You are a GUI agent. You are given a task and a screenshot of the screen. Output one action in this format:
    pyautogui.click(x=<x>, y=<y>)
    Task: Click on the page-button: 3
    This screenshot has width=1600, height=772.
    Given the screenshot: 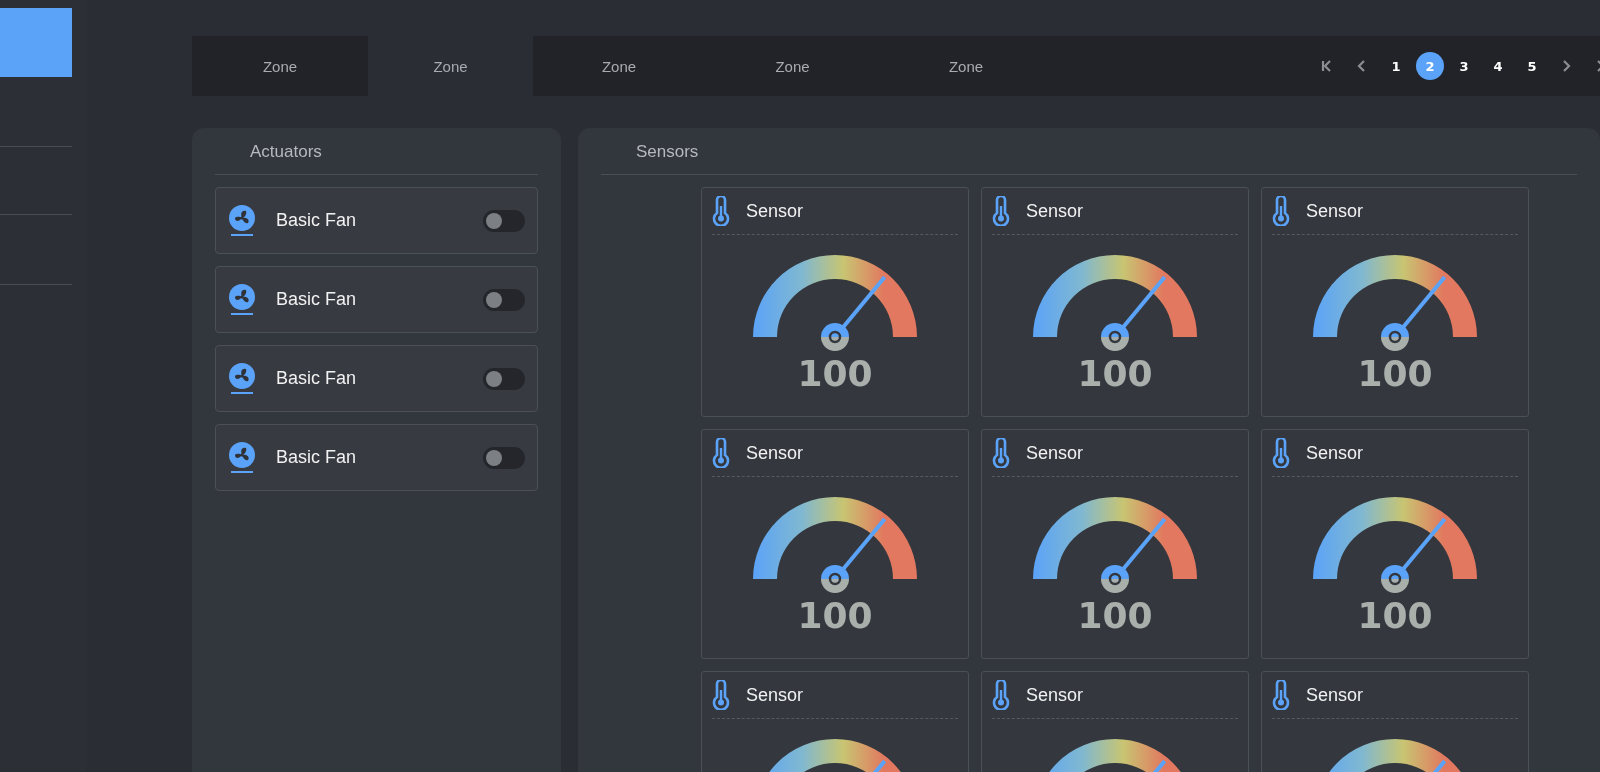 What is the action you would take?
    pyautogui.click(x=1464, y=66)
    